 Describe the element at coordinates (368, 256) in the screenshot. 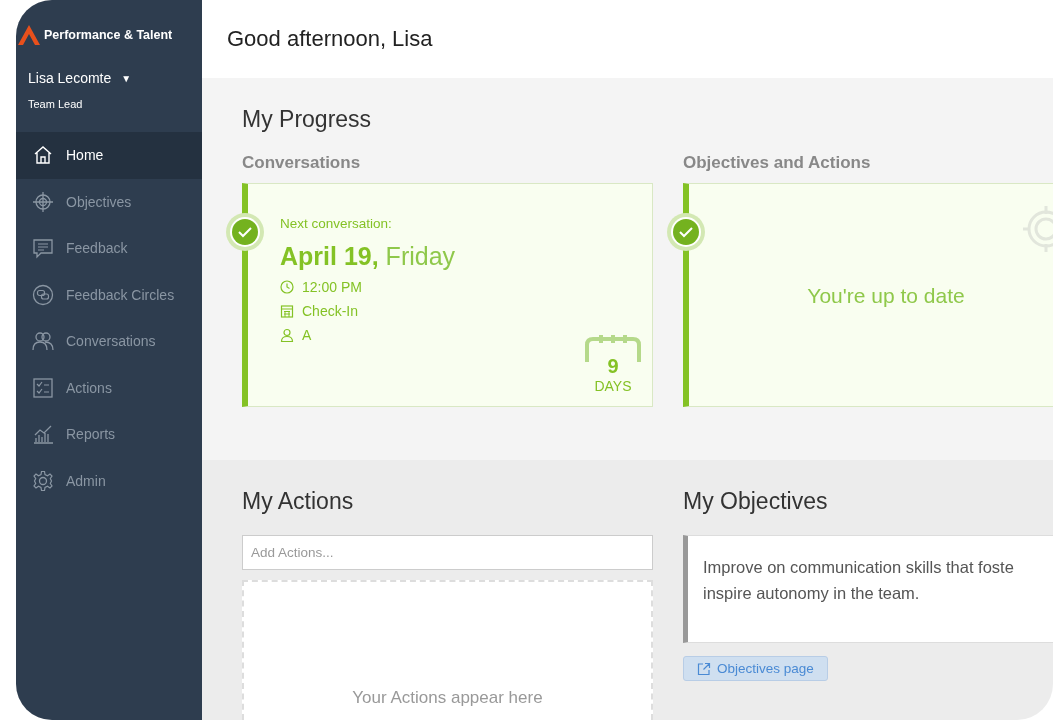

I see `conversation-date: April 19, Friday` at that location.